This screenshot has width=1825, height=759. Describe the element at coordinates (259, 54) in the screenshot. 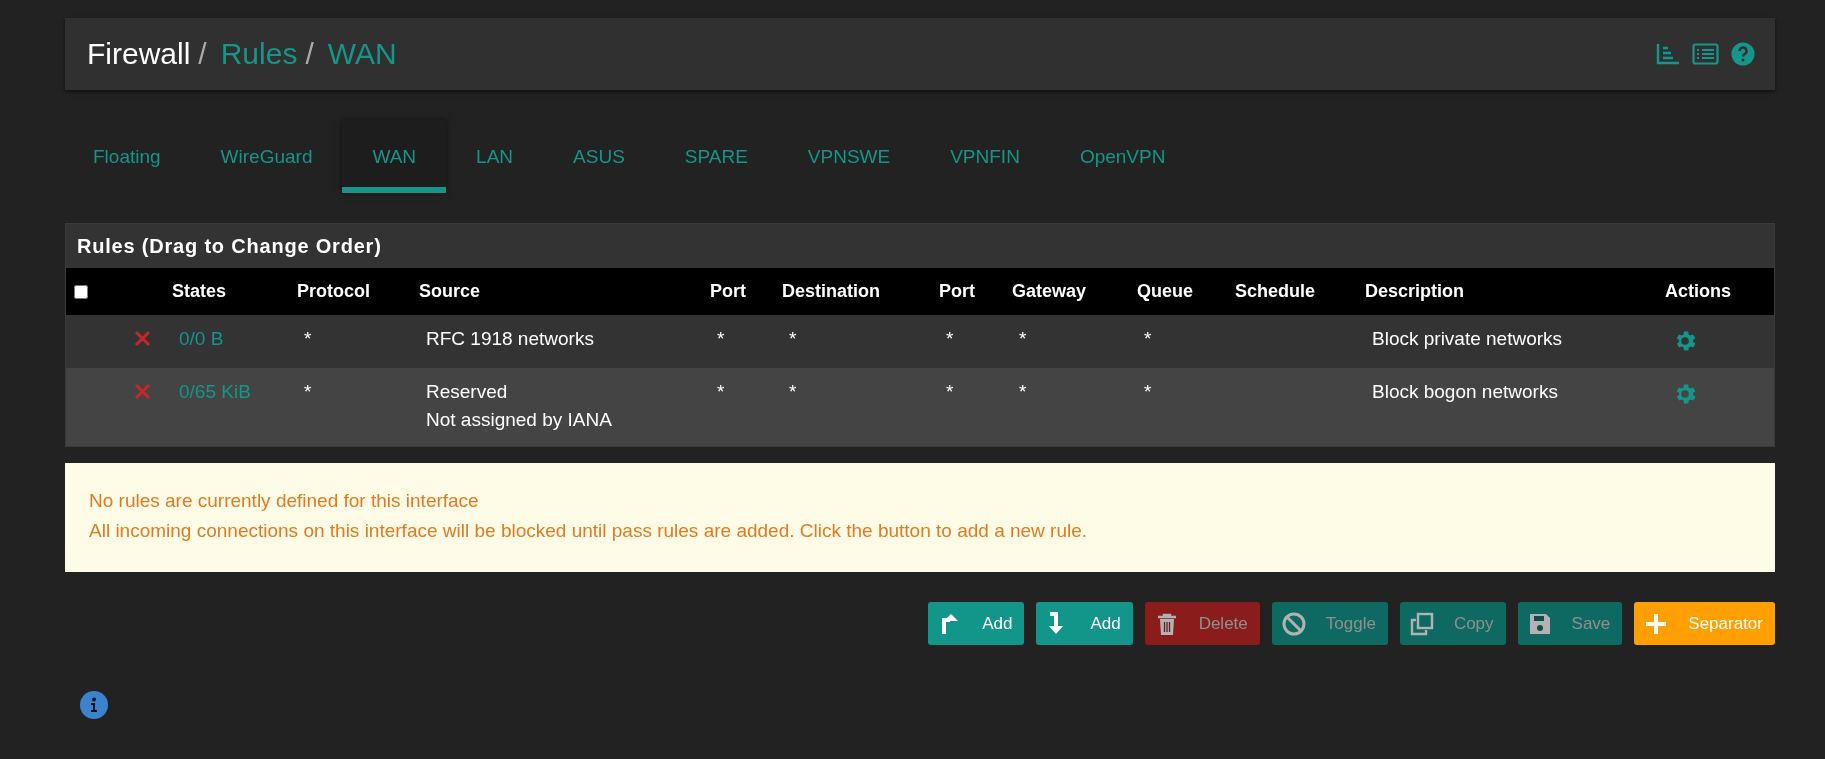

I see `breadcrumb-link: Rules` at that location.